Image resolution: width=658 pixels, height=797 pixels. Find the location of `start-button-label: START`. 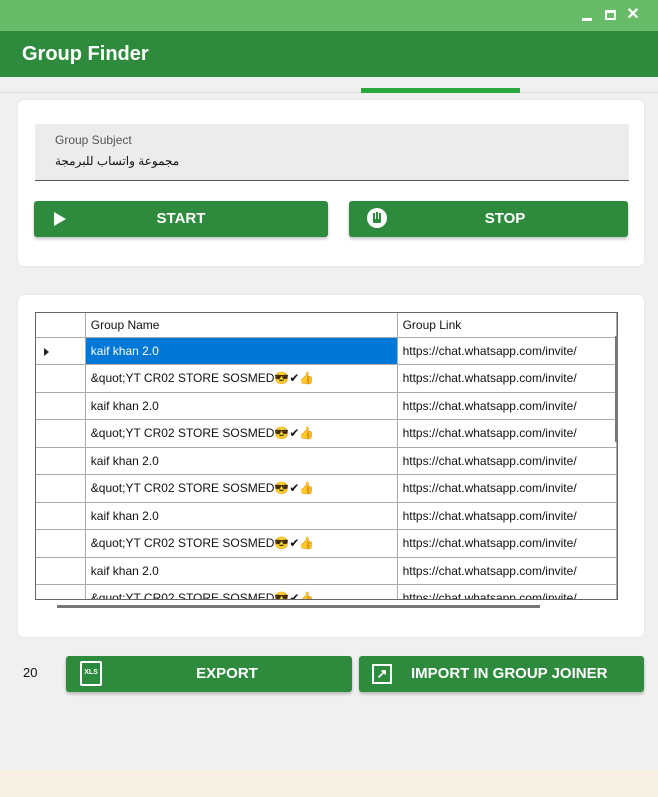

start-button-label: START is located at coordinates (181, 218).